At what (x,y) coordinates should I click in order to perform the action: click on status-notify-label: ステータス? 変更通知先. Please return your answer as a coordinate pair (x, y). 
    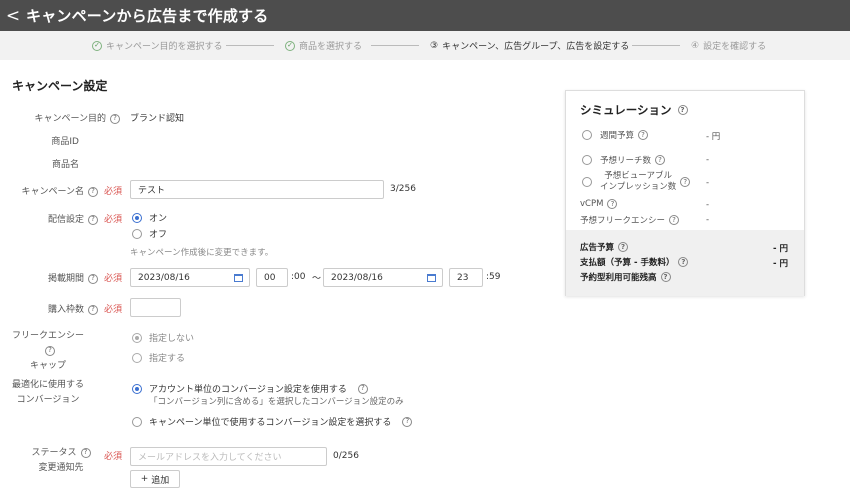
    Looking at the image, I should click on (61, 461).